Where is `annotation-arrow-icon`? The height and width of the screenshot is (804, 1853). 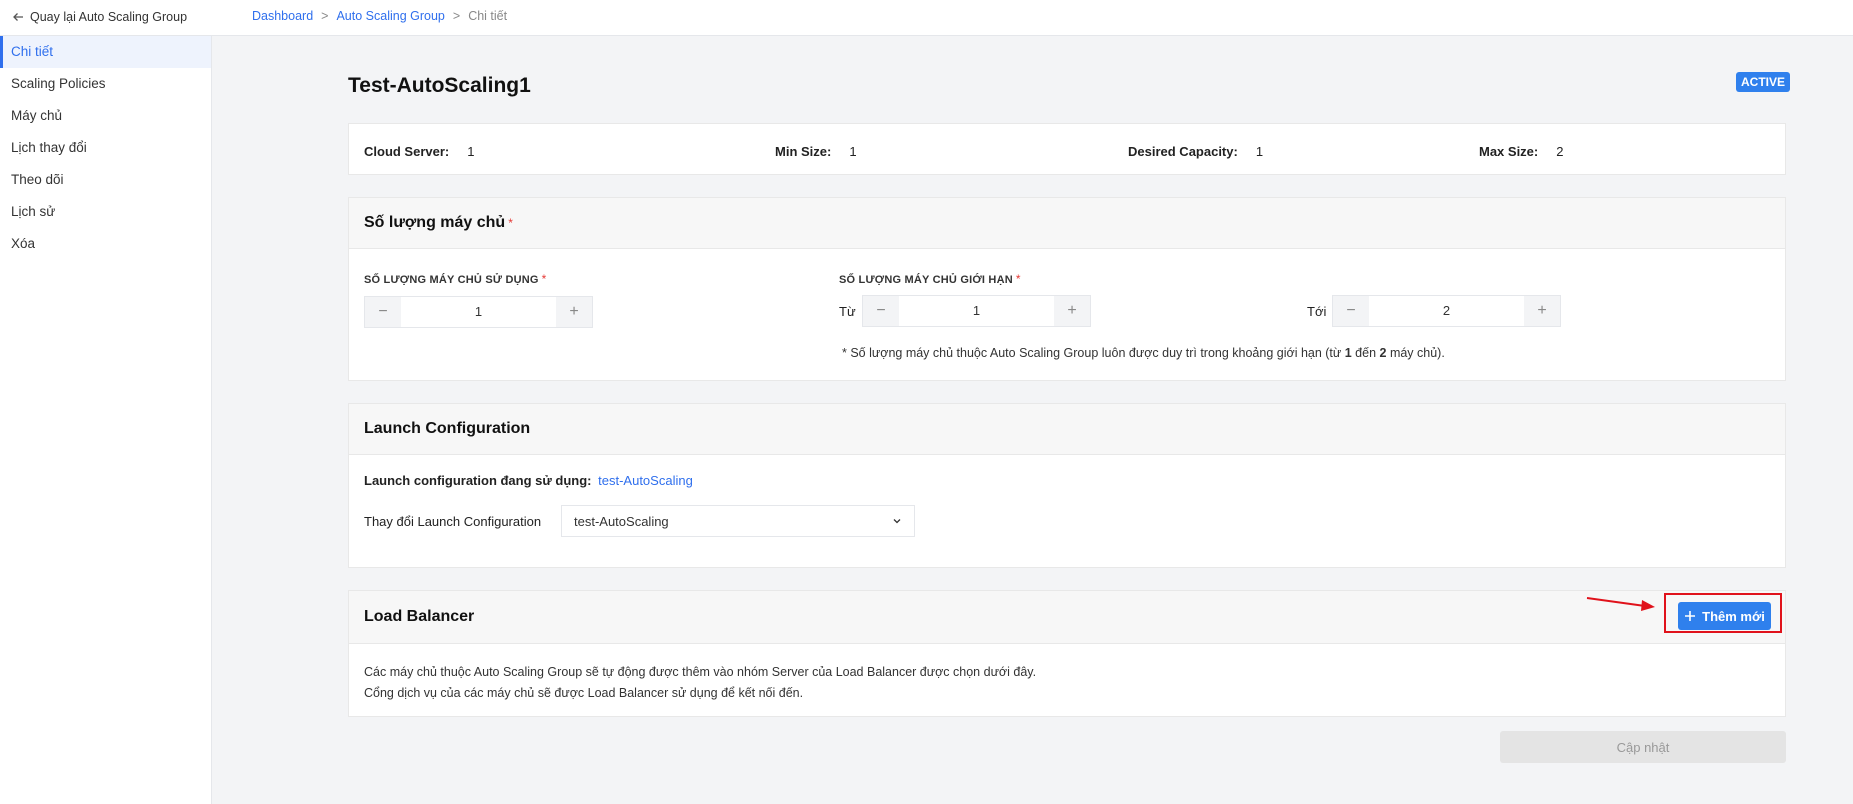 annotation-arrow-icon is located at coordinates (1620, 604).